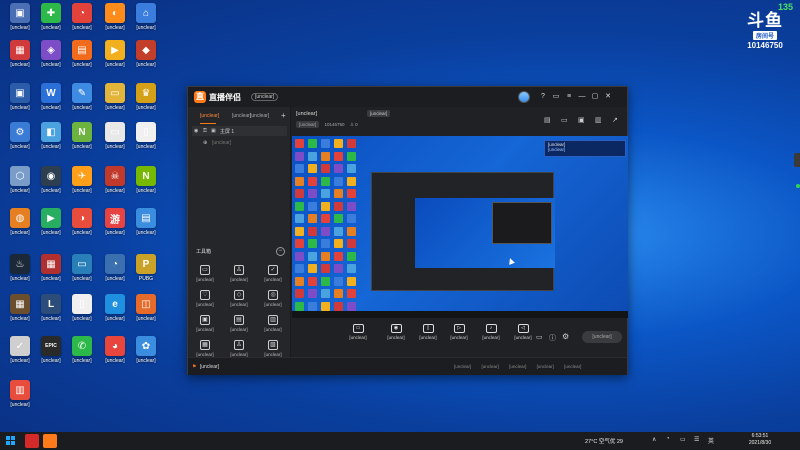 This screenshot has width=800, height=450. Describe the element at coordinates (273, 326) in the screenshot. I see `tool-item: ▥ [unclear]` at that location.